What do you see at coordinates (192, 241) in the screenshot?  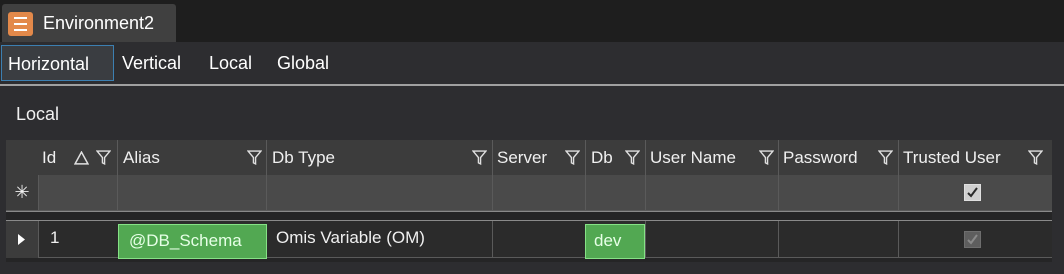 I see `cell-alias: @DB_Schema` at bounding box center [192, 241].